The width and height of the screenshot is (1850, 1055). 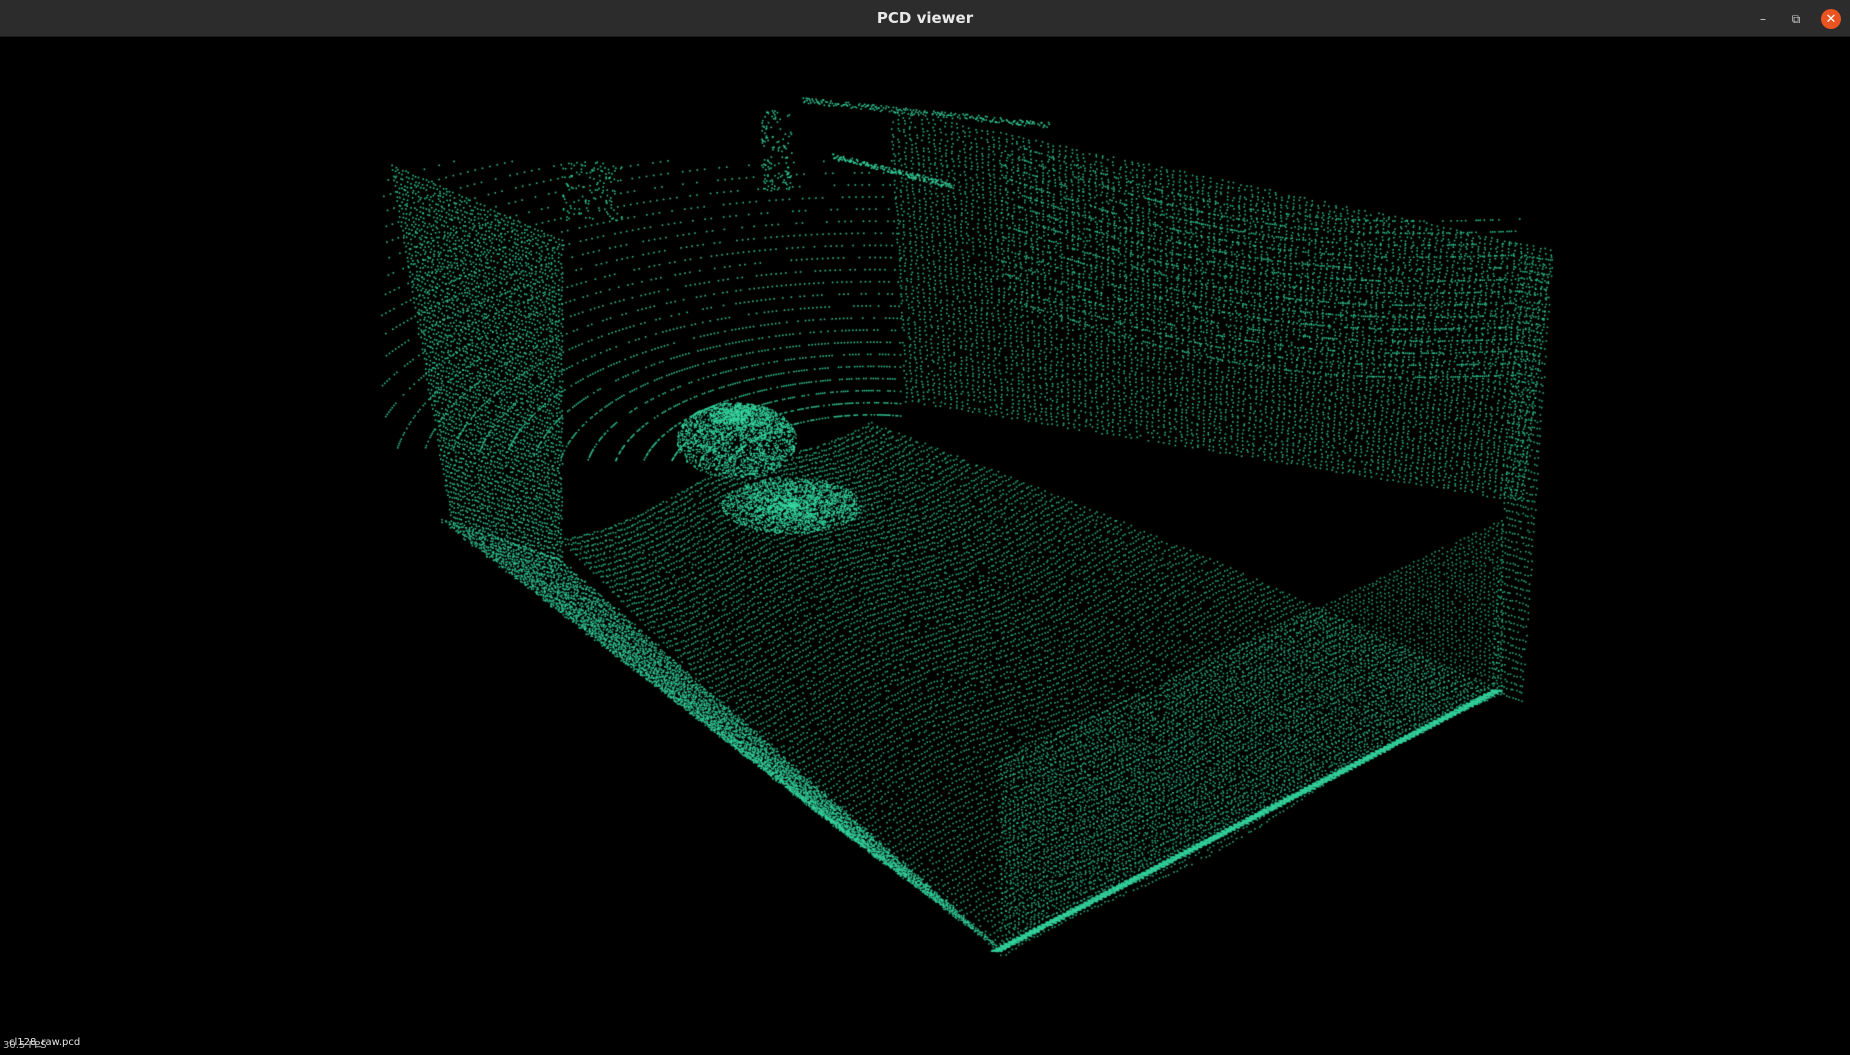 I want to click on minimize-button: –, so click(x=1763, y=19).